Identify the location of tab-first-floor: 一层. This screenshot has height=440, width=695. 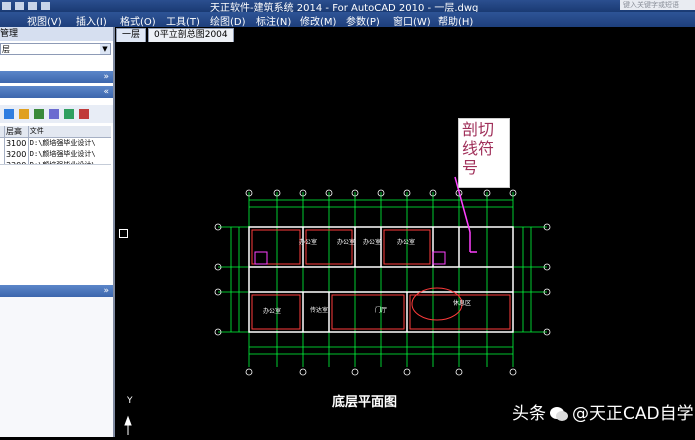
(131, 35).